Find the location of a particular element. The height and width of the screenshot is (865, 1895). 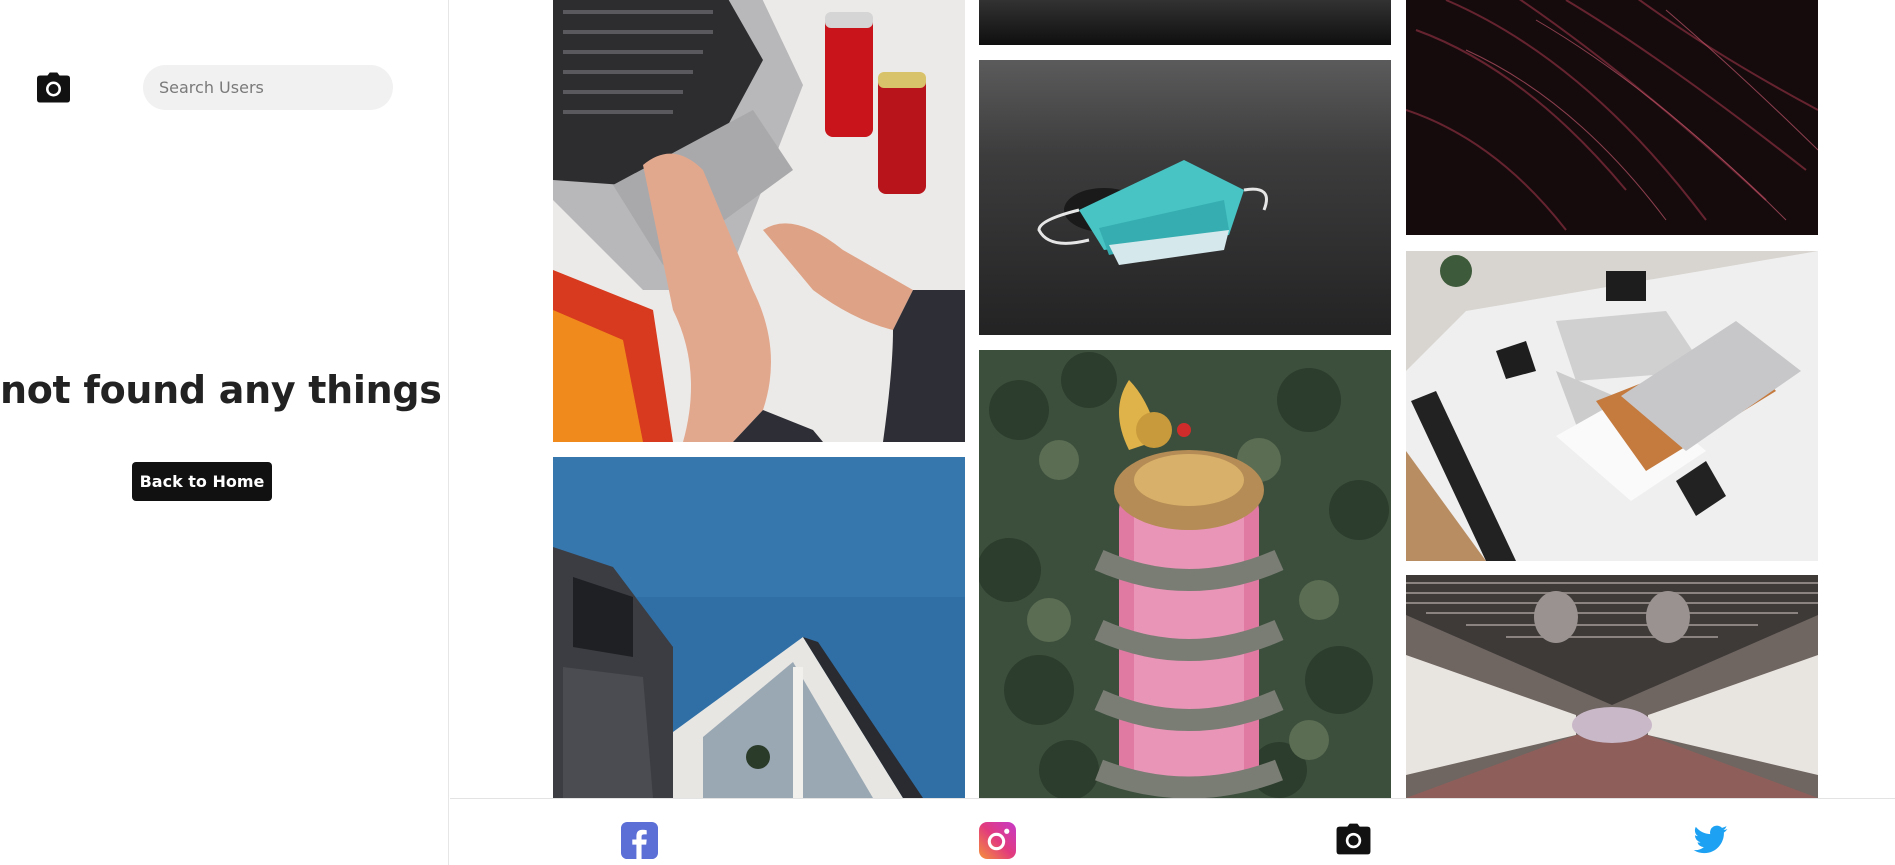

photo-dark-texture is located at coordinates (1185, 22).